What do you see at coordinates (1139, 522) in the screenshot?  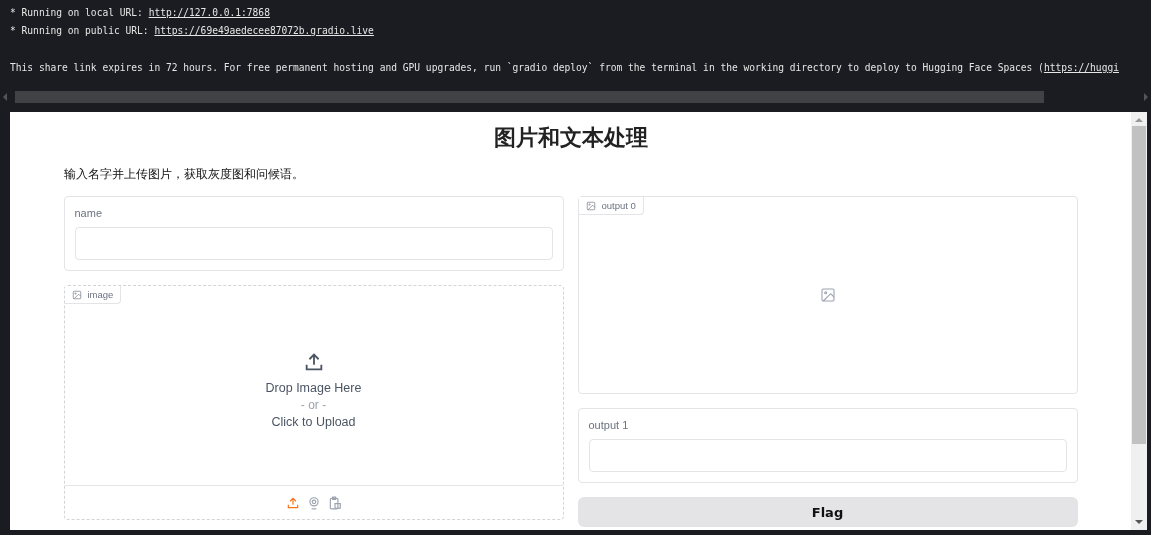 I see `scroll-down-icon` at bounding box center [1139, 522].